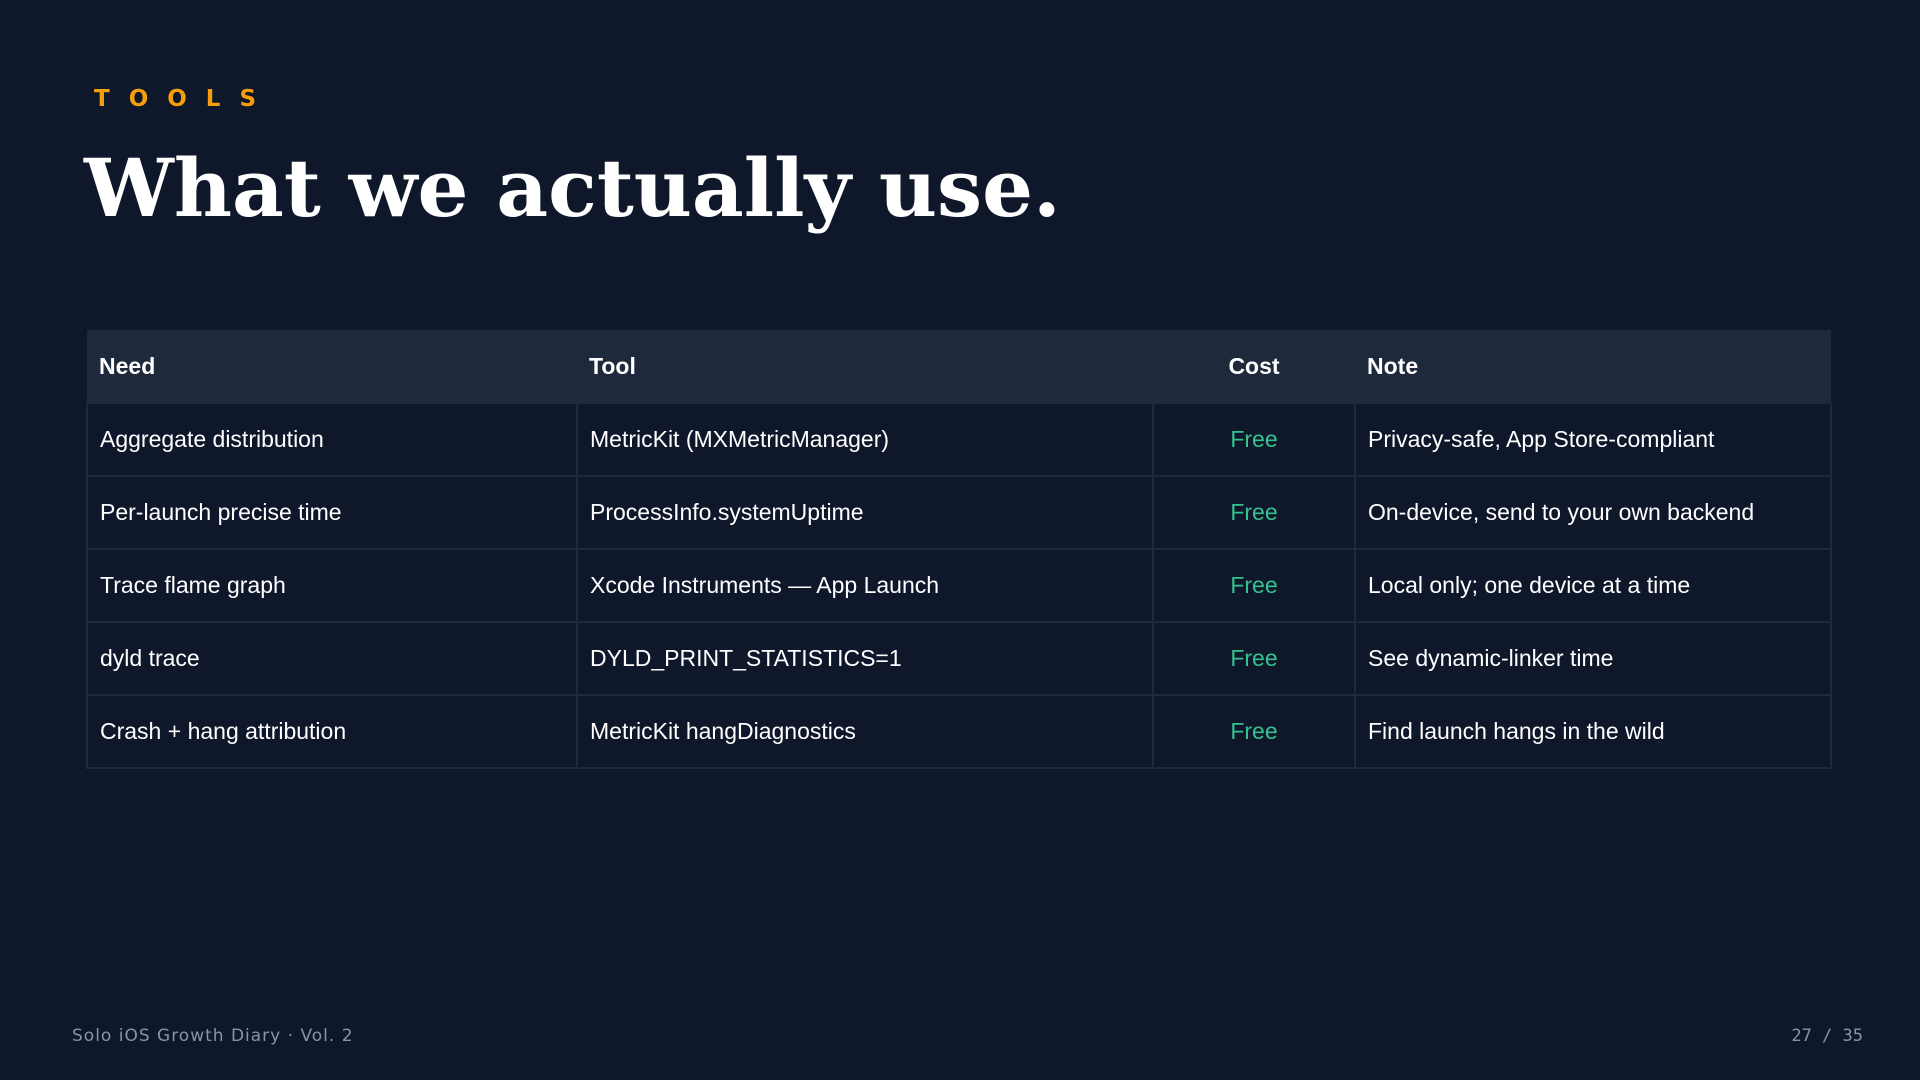  What do you see at coordinates (332, 512) in the screenshot?
I see `cell-need: Per-launch precise time` at bounding box center [332, 512].